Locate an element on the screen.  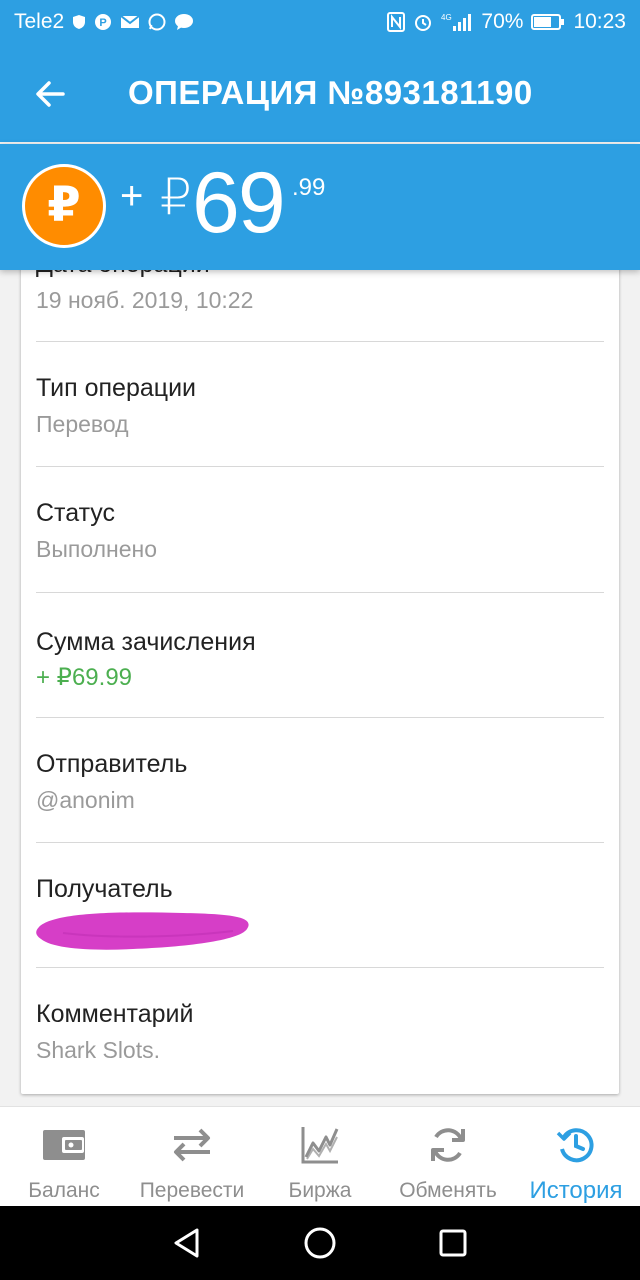
detail-value: Shark Slots. is located at coordinates (98, 1050).